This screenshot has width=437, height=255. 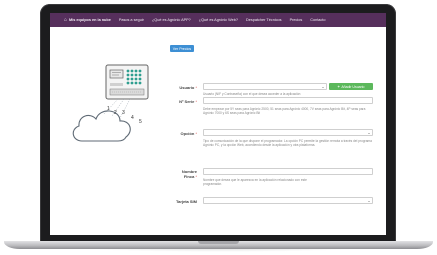 I want to click on serie-label-text: Nº Serie, so click(x=187, y=101).